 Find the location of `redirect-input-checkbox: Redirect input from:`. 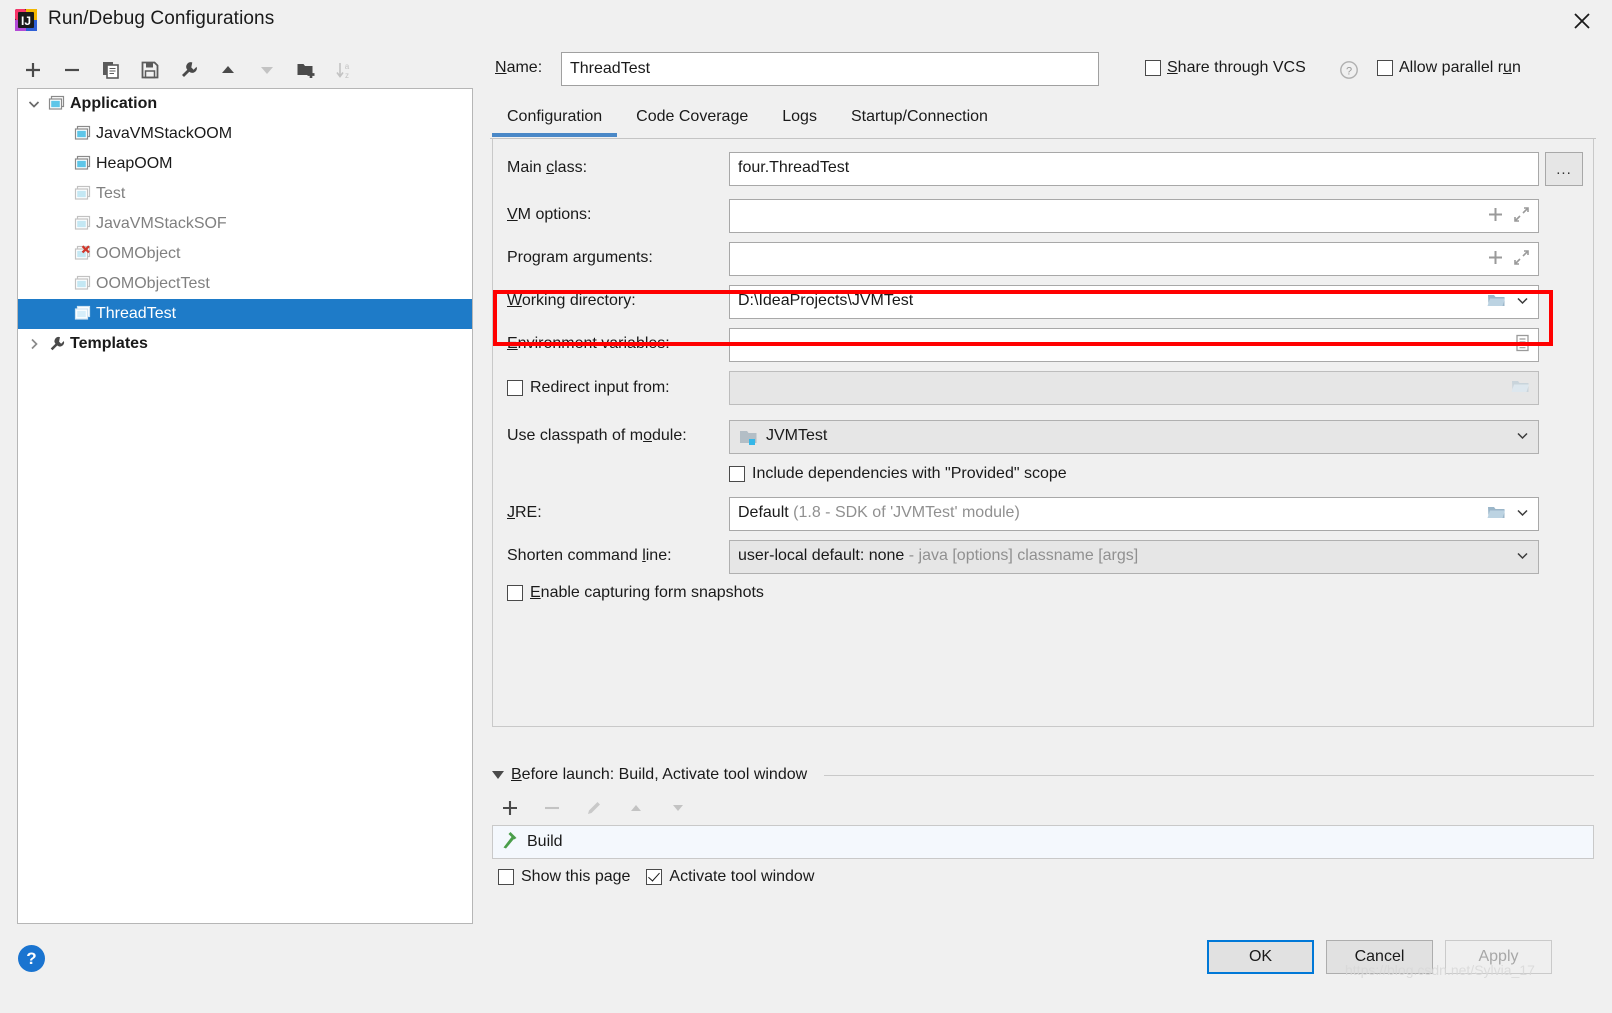

redirect-input-checkbox: Redirect input from: is located at coordinates (588, 388).